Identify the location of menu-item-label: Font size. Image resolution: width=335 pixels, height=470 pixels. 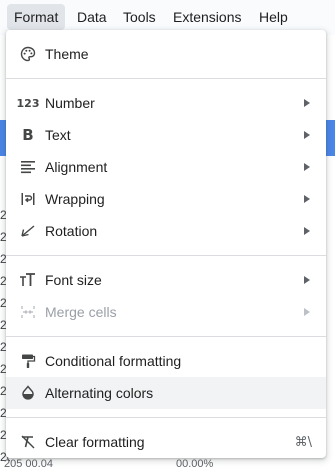
(73, 280).